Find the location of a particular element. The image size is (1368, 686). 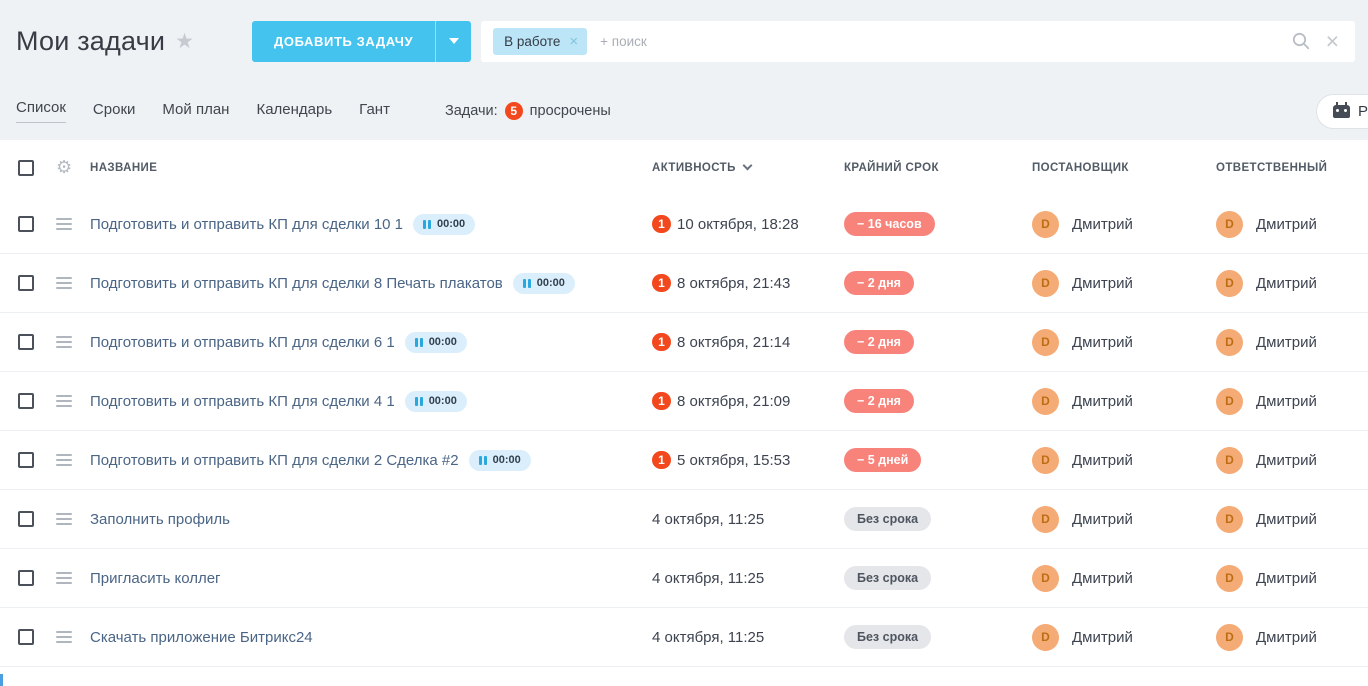

task-title: Пригласить коллег is located at coordinates (155, 578).